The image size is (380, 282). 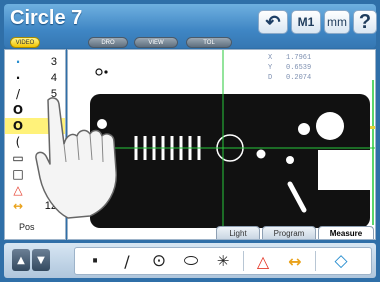 What do you see at coordinates (330, 126) in the screenshot?
I see `part-hole-large` at bounding box center [330, 126].